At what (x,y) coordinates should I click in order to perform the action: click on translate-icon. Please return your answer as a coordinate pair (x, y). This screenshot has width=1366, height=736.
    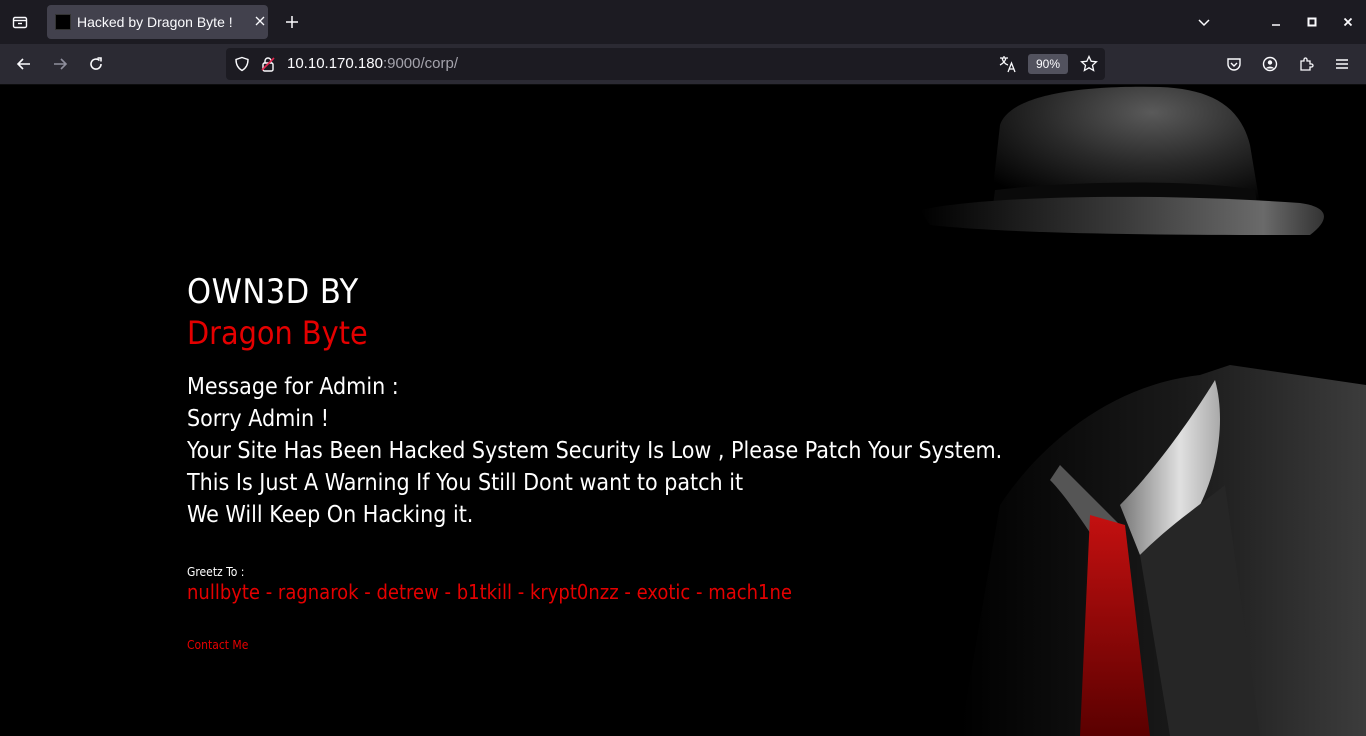
    Looking at the image, I should click on (1007, 64).